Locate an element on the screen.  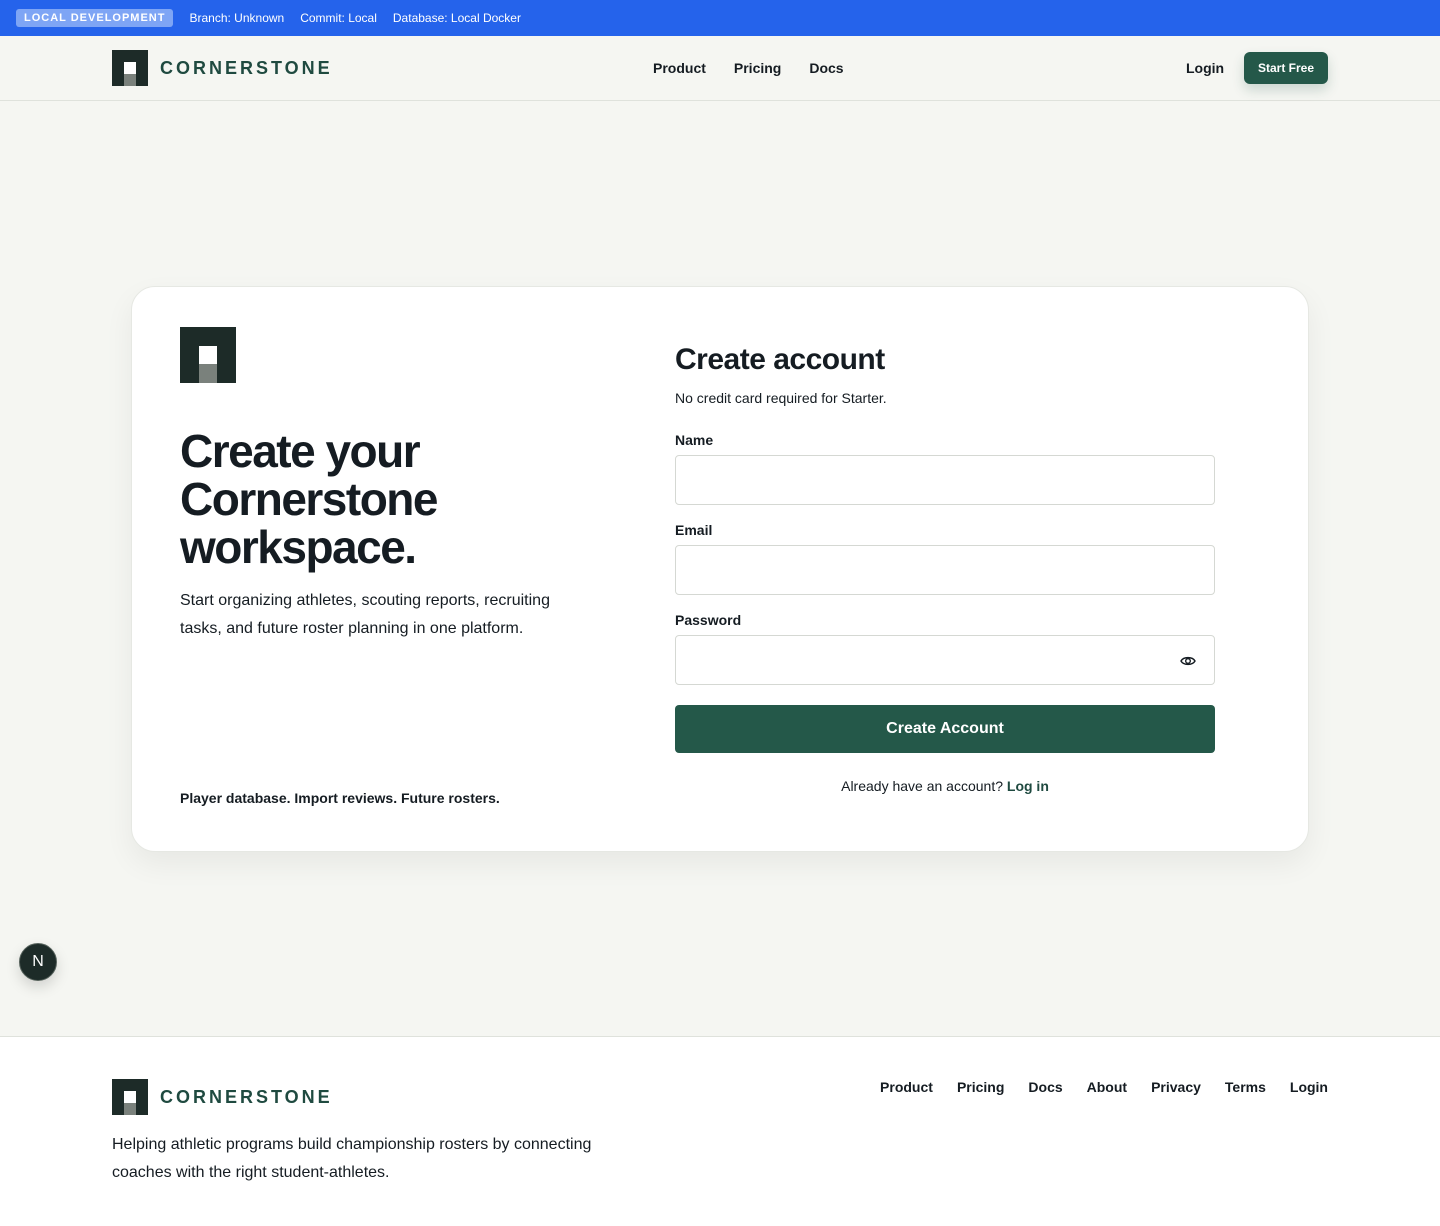
database-info: Database: Local Docker is located at coordinates (456, 18).